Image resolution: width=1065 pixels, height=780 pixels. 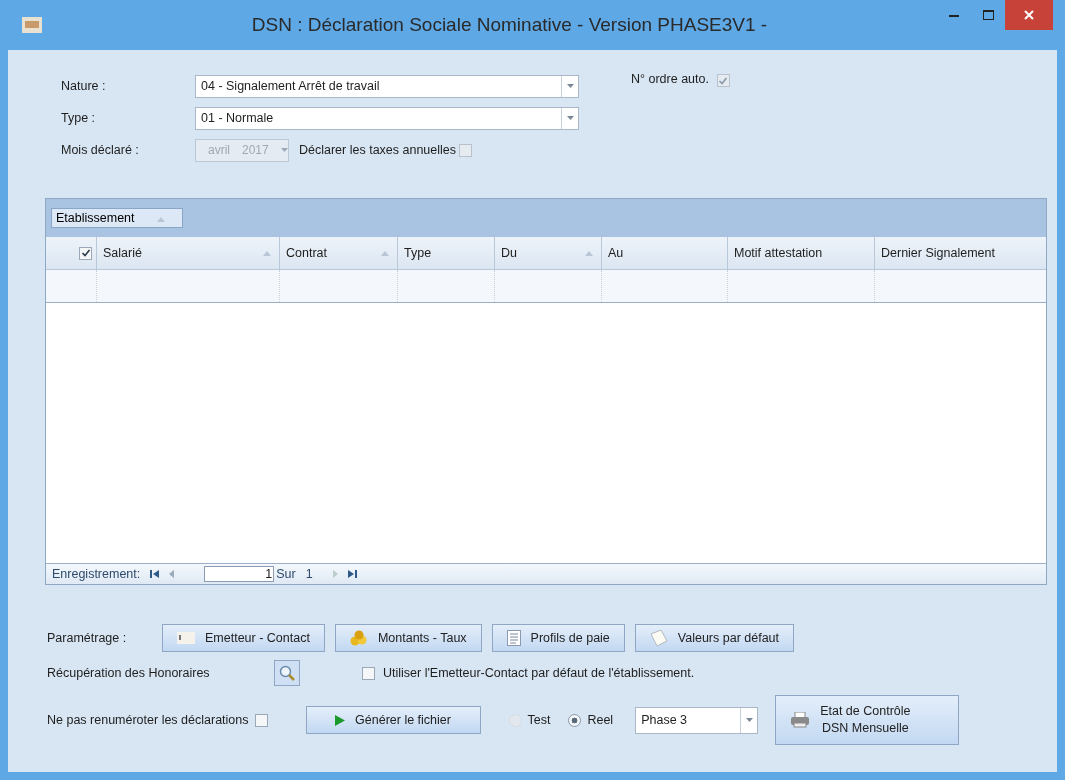 What do you see at coordinates (513, 638) in the screenshot?
I see `document-icon` at bounding box center [513, 638].